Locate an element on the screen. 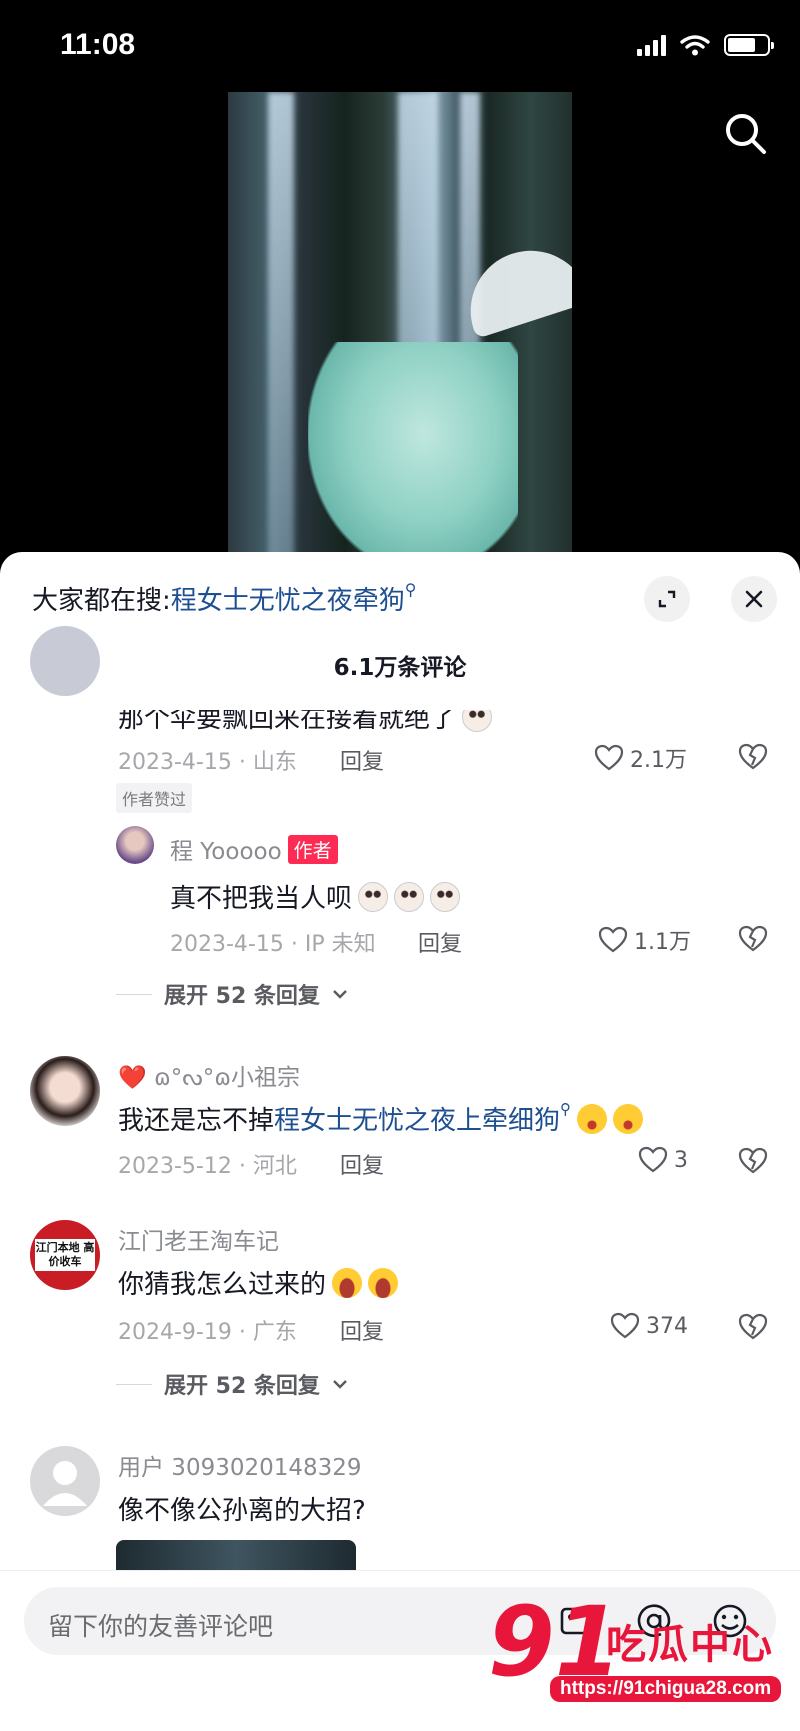 Image resolution: width=800 pixels, height=1731 pixels. reply-text: 真不把我当人呗 is located at coordinates (315, 896).